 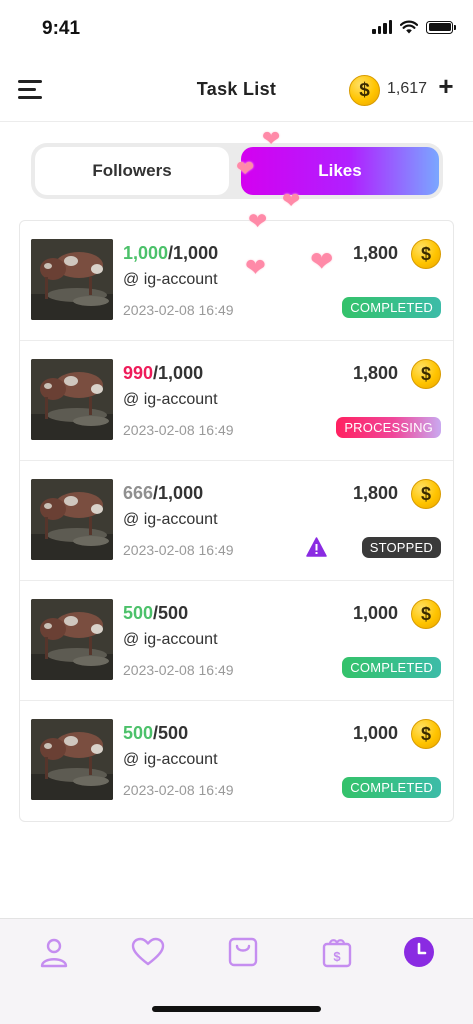 I want to click on cellular-signal-icon, so click(x=382, y=27).